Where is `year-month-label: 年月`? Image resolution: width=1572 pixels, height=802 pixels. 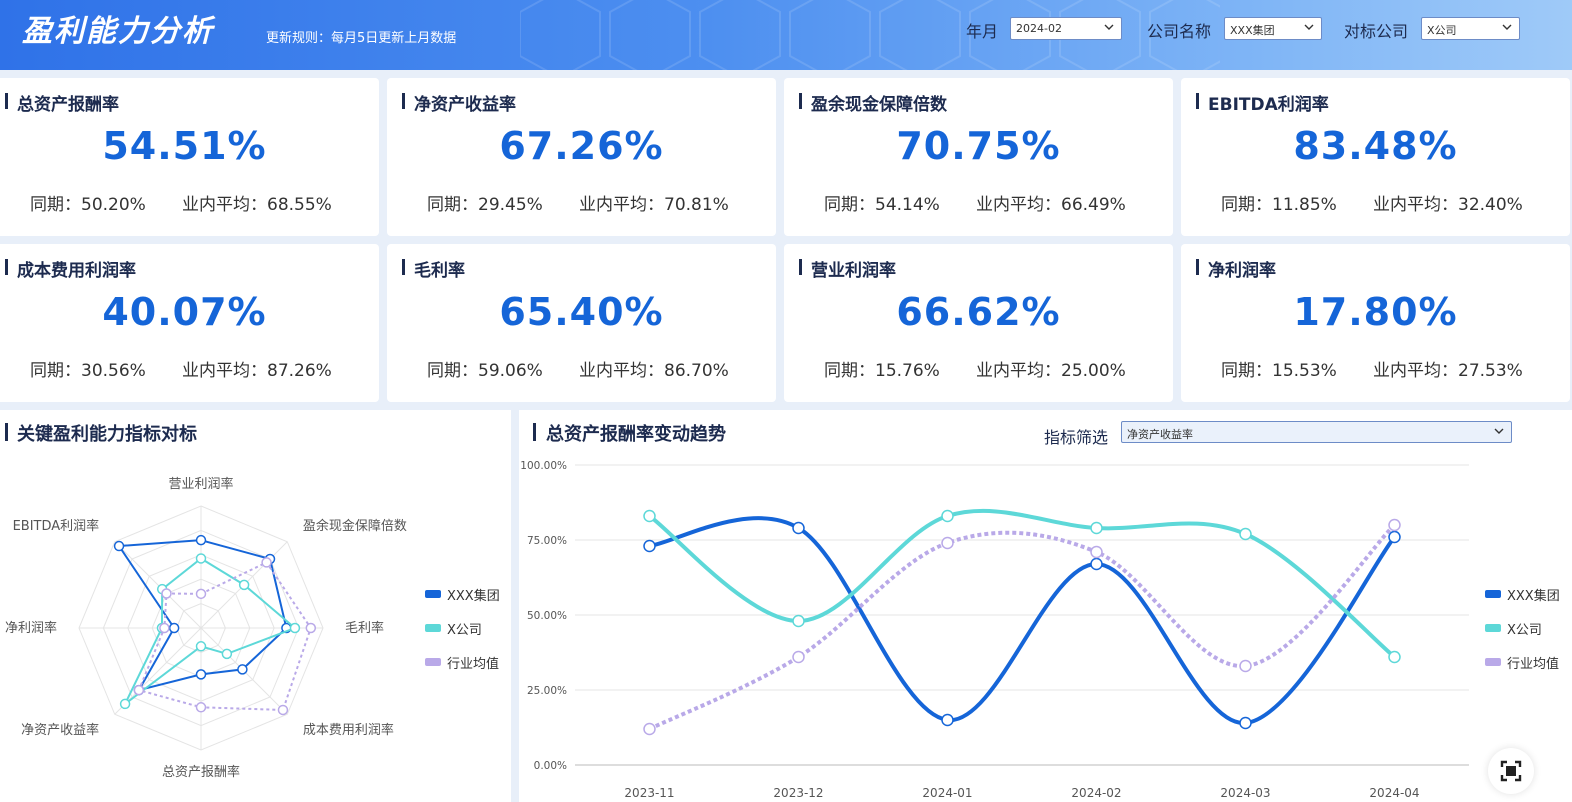
year-month-label: 年月 is located at coordinates (982, 31).